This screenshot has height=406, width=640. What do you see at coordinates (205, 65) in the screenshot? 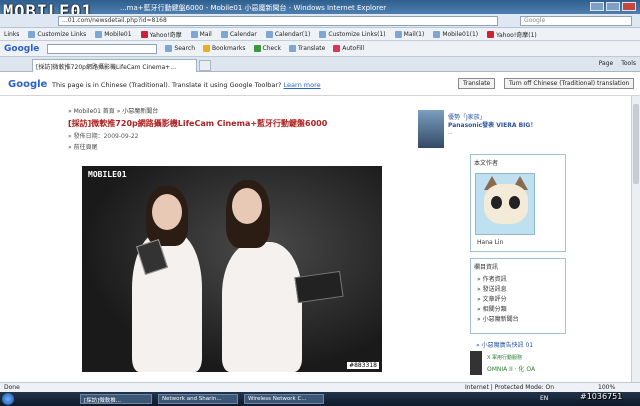
I see `new-tab-button` at bounding box center [205, 65].